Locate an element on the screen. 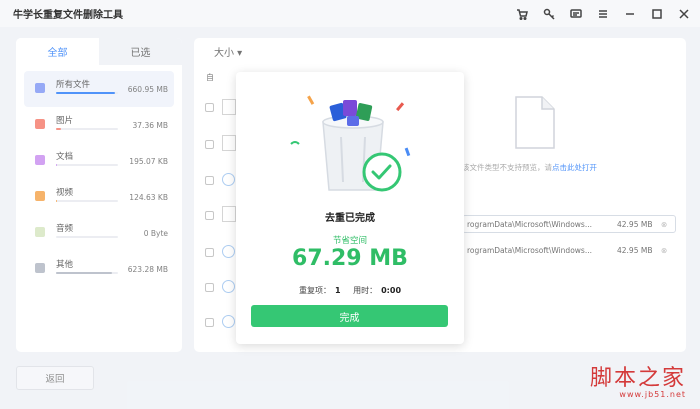 This screenshot has height=409, width=700. duplicates-value: 1 is located at coordinates (337, 290).